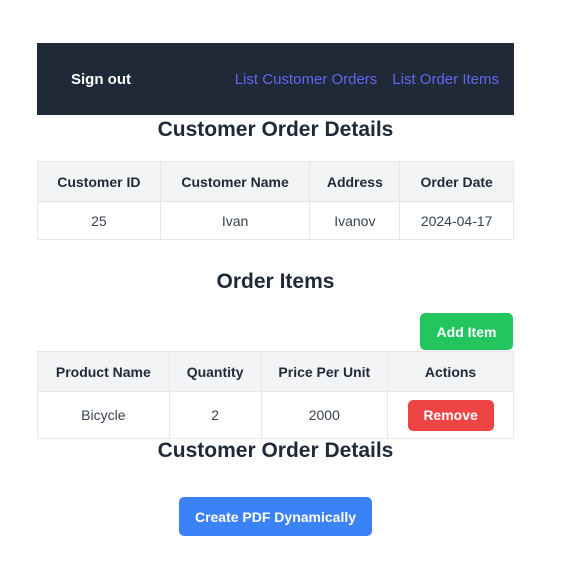 This screenshot has width=574, height=562. I want to click on remove-button: Remove, so click(450, 415).